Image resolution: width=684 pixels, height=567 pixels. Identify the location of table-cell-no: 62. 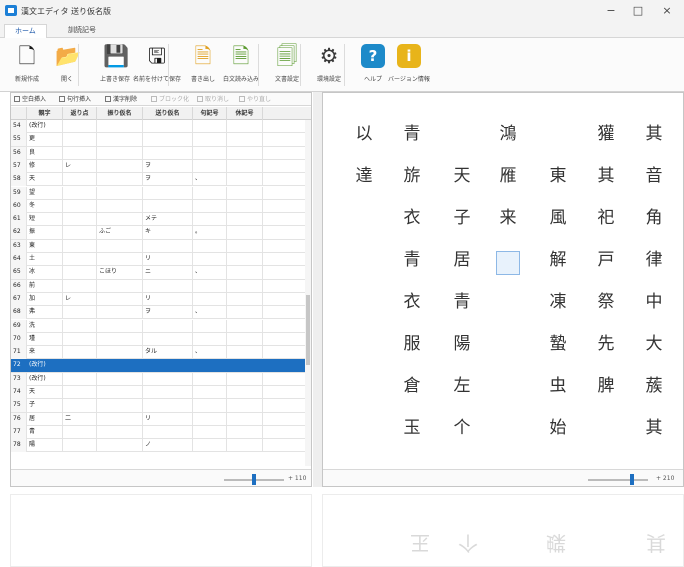
(19, 233).